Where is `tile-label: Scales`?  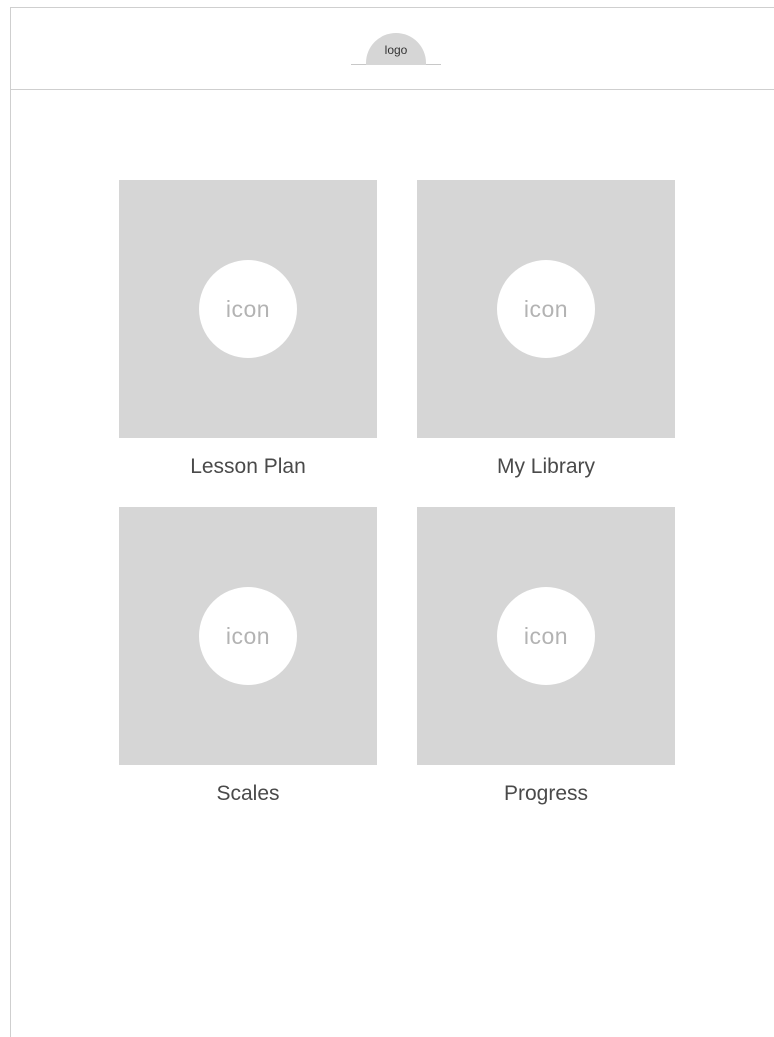
tile-label: Scales is located at coordinates (248, 794).